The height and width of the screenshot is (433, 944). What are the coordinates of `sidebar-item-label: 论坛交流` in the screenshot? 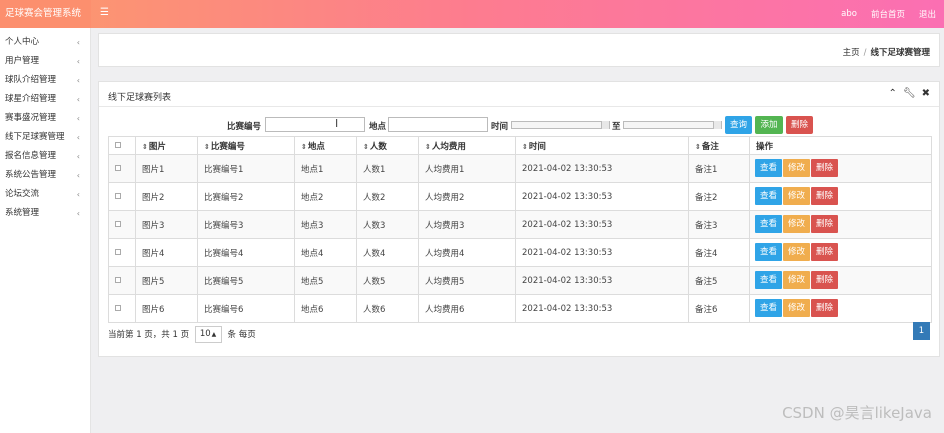 It's located at (22, 194).